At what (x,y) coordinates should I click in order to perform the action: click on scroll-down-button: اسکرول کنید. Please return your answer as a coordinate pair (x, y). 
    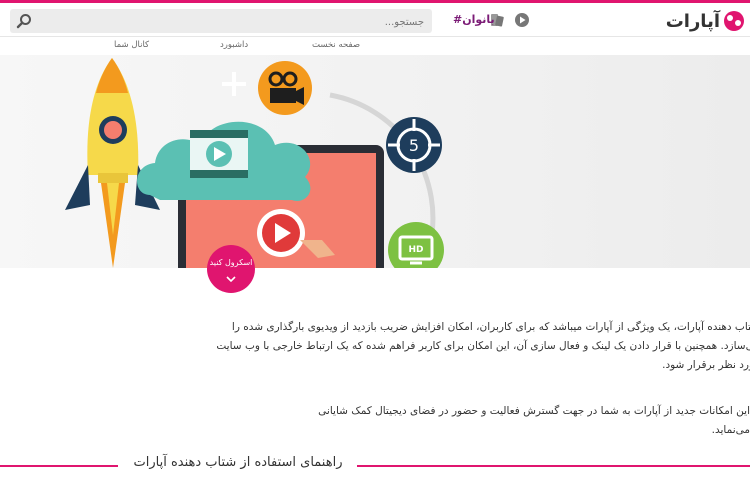
    Looking at the image, I should click on (231, 269).